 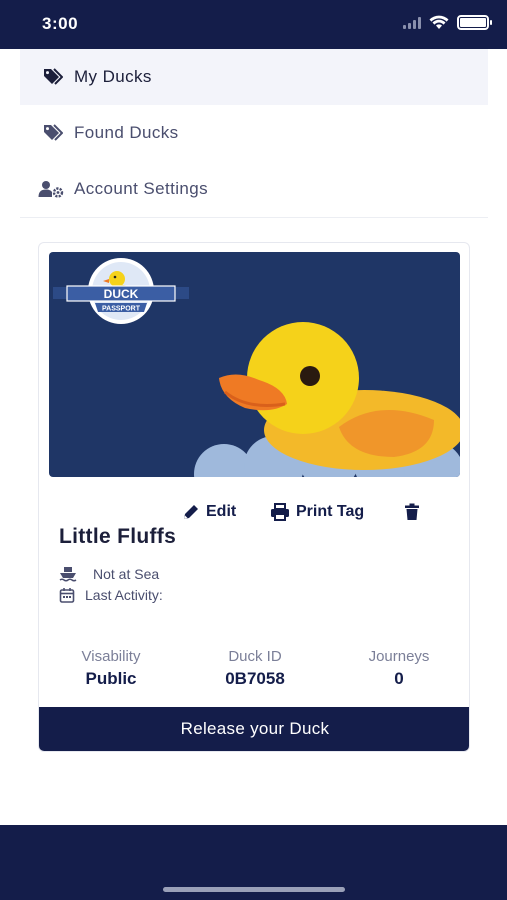 I want to click on status-time: 3:00, so click(x=60, y=23).